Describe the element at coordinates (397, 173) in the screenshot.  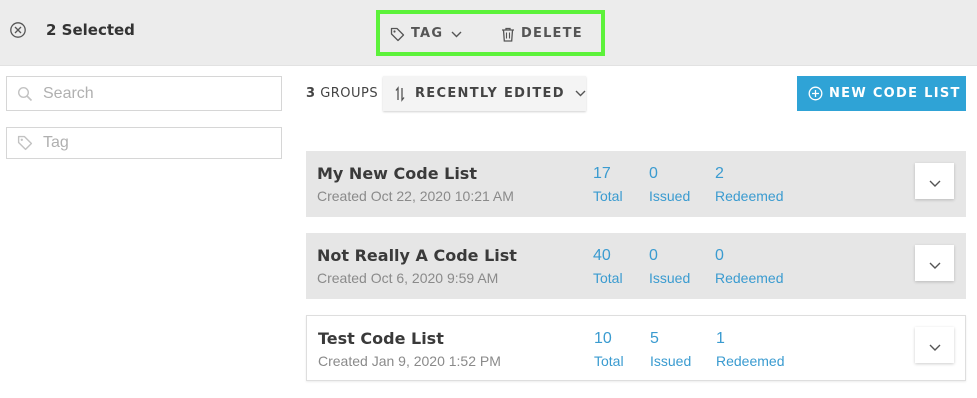
I see `code-list-name: My New Code List` at that location.